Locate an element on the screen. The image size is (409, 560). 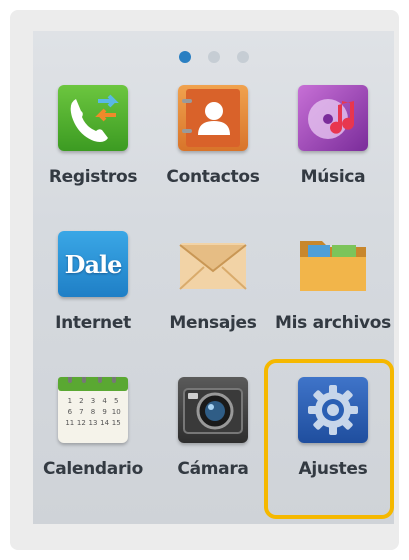
app-mensajes: Mensajes is located at coordinates (213, 293).